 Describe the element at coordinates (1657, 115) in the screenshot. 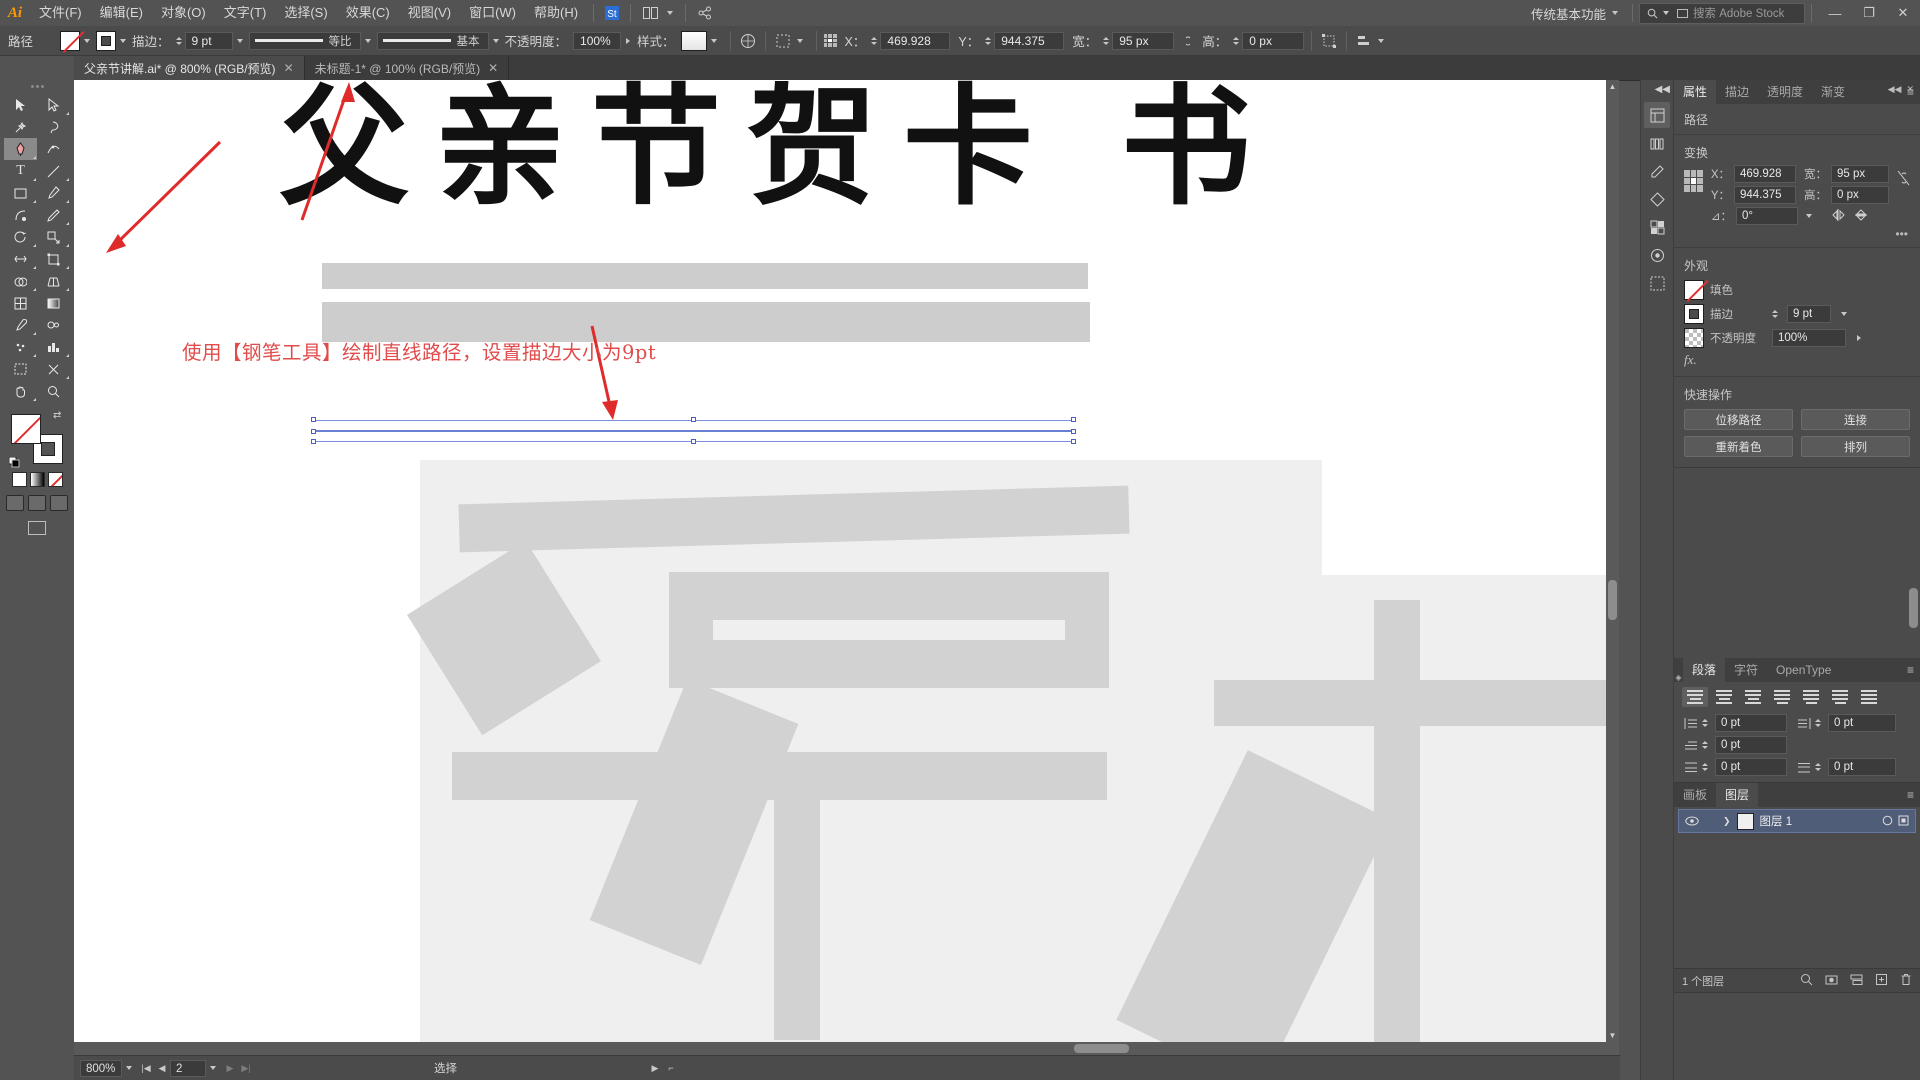

I see `properties-rail-icon` at that location.